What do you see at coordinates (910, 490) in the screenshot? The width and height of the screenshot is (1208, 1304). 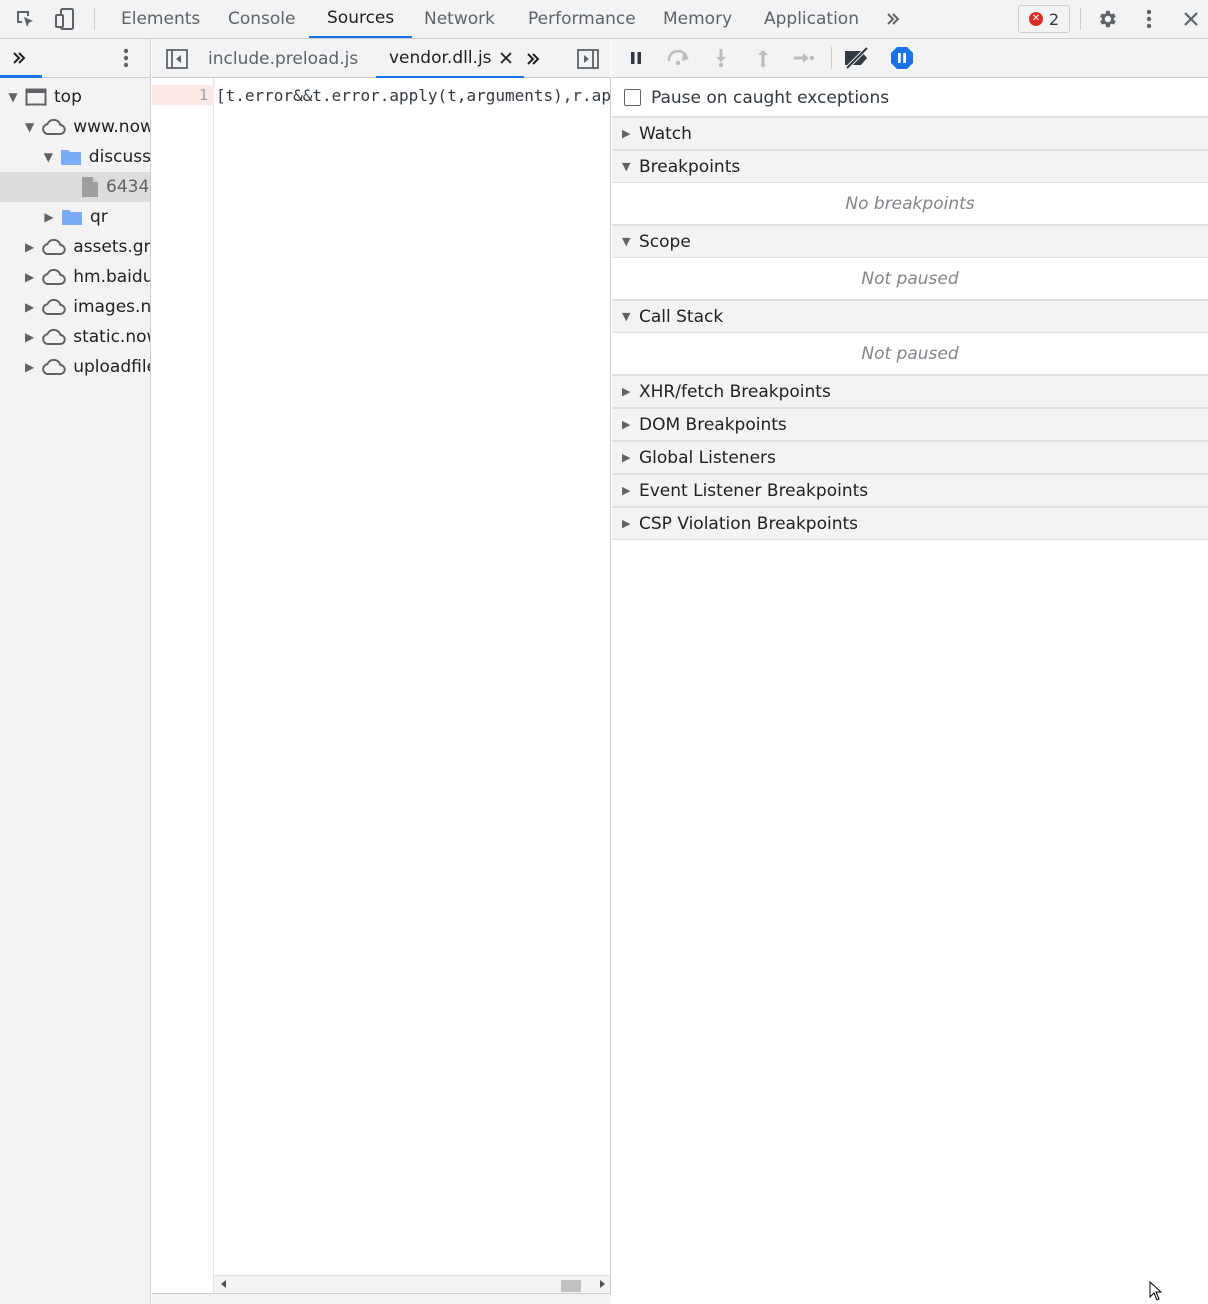 I see `section-event-listener-breakpoints: ▶ Event Listener Breakpoints` at bounding box center [910, 490].